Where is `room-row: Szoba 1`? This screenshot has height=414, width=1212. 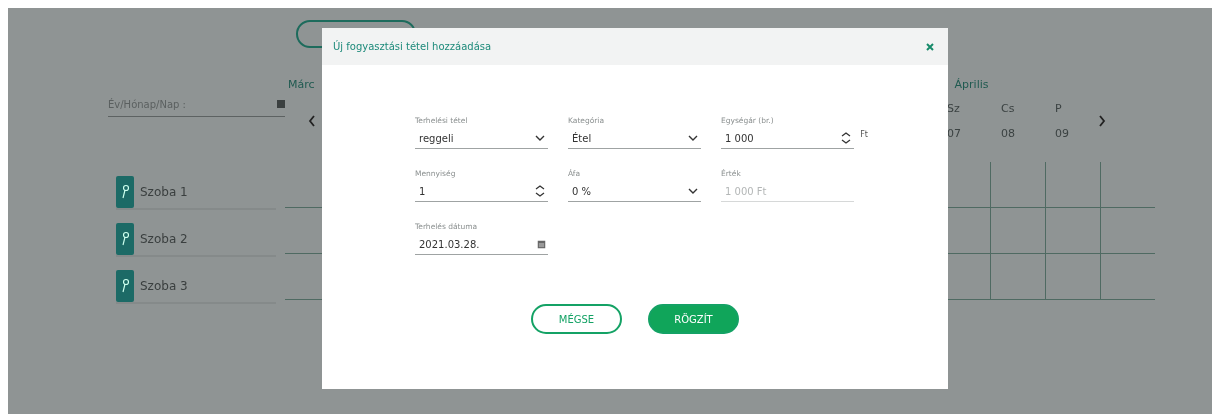
room-row: Szoba 1 is located at coordinates (196, 193).